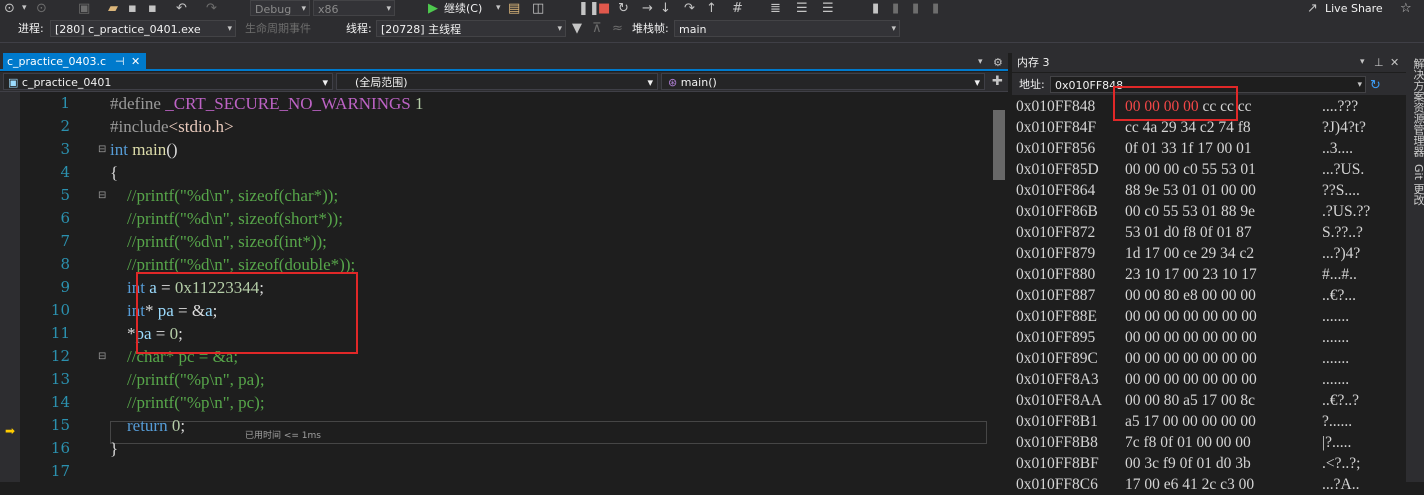 The height and width of the screenshot is (495, 1424). What do you see at coordinates (421, 29) in the screenshot?
I see `thread-value: [20728] 主线程` at bounding box center [421, 29].